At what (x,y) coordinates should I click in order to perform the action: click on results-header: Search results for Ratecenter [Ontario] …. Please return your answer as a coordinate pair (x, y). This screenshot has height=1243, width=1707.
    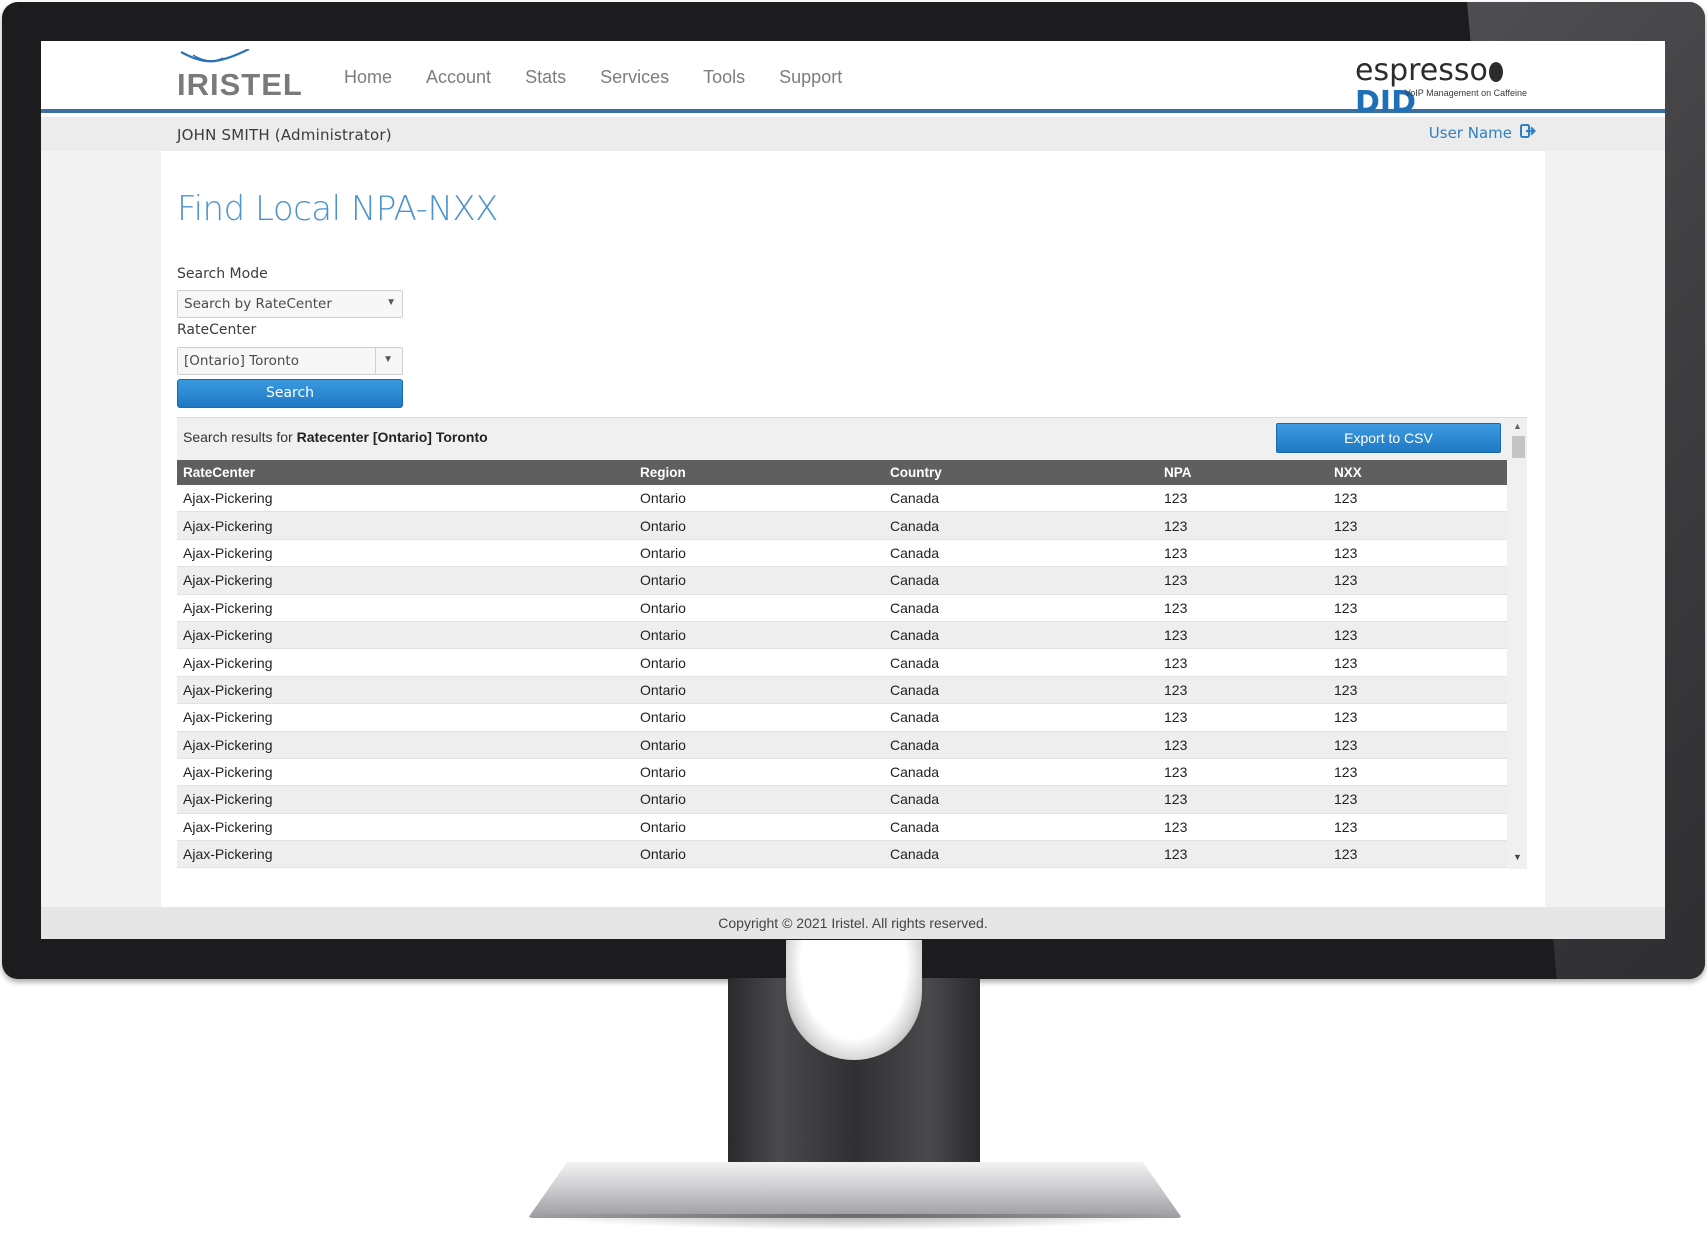
    Looking at the image, I should click on (842, 439).